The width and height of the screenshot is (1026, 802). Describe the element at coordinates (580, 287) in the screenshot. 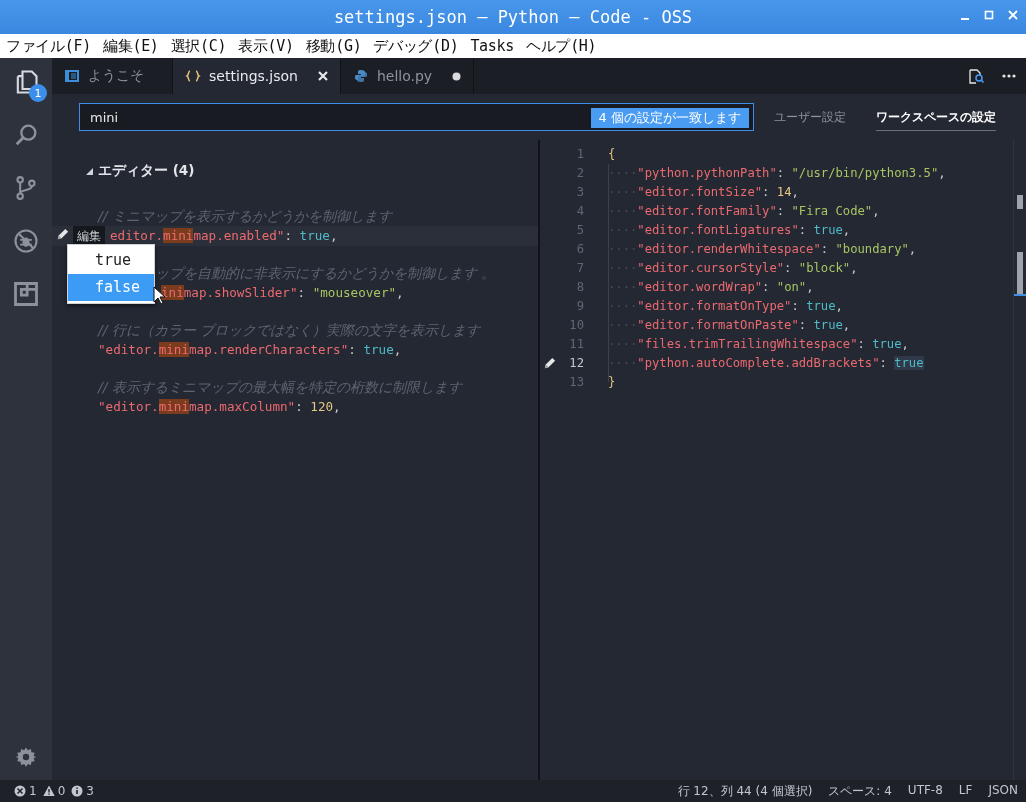

I see `line-number: 8` at that location.